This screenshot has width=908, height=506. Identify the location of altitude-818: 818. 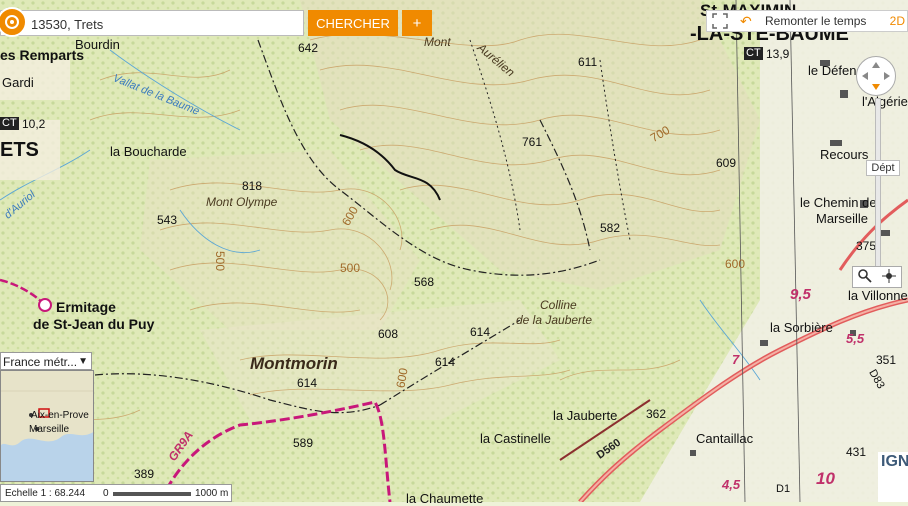
(252, 186).